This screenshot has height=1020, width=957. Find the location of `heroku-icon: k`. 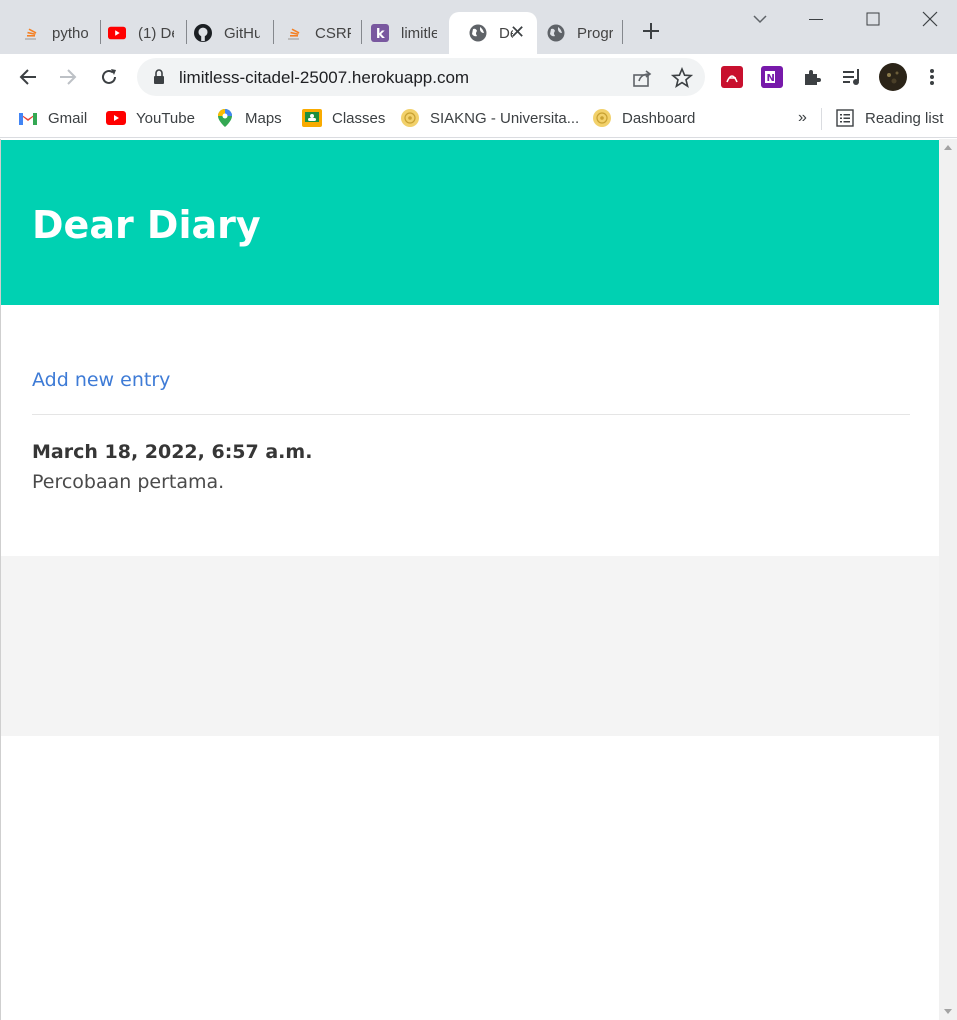

heroku-icon: k is located at coordinates (380, 33).